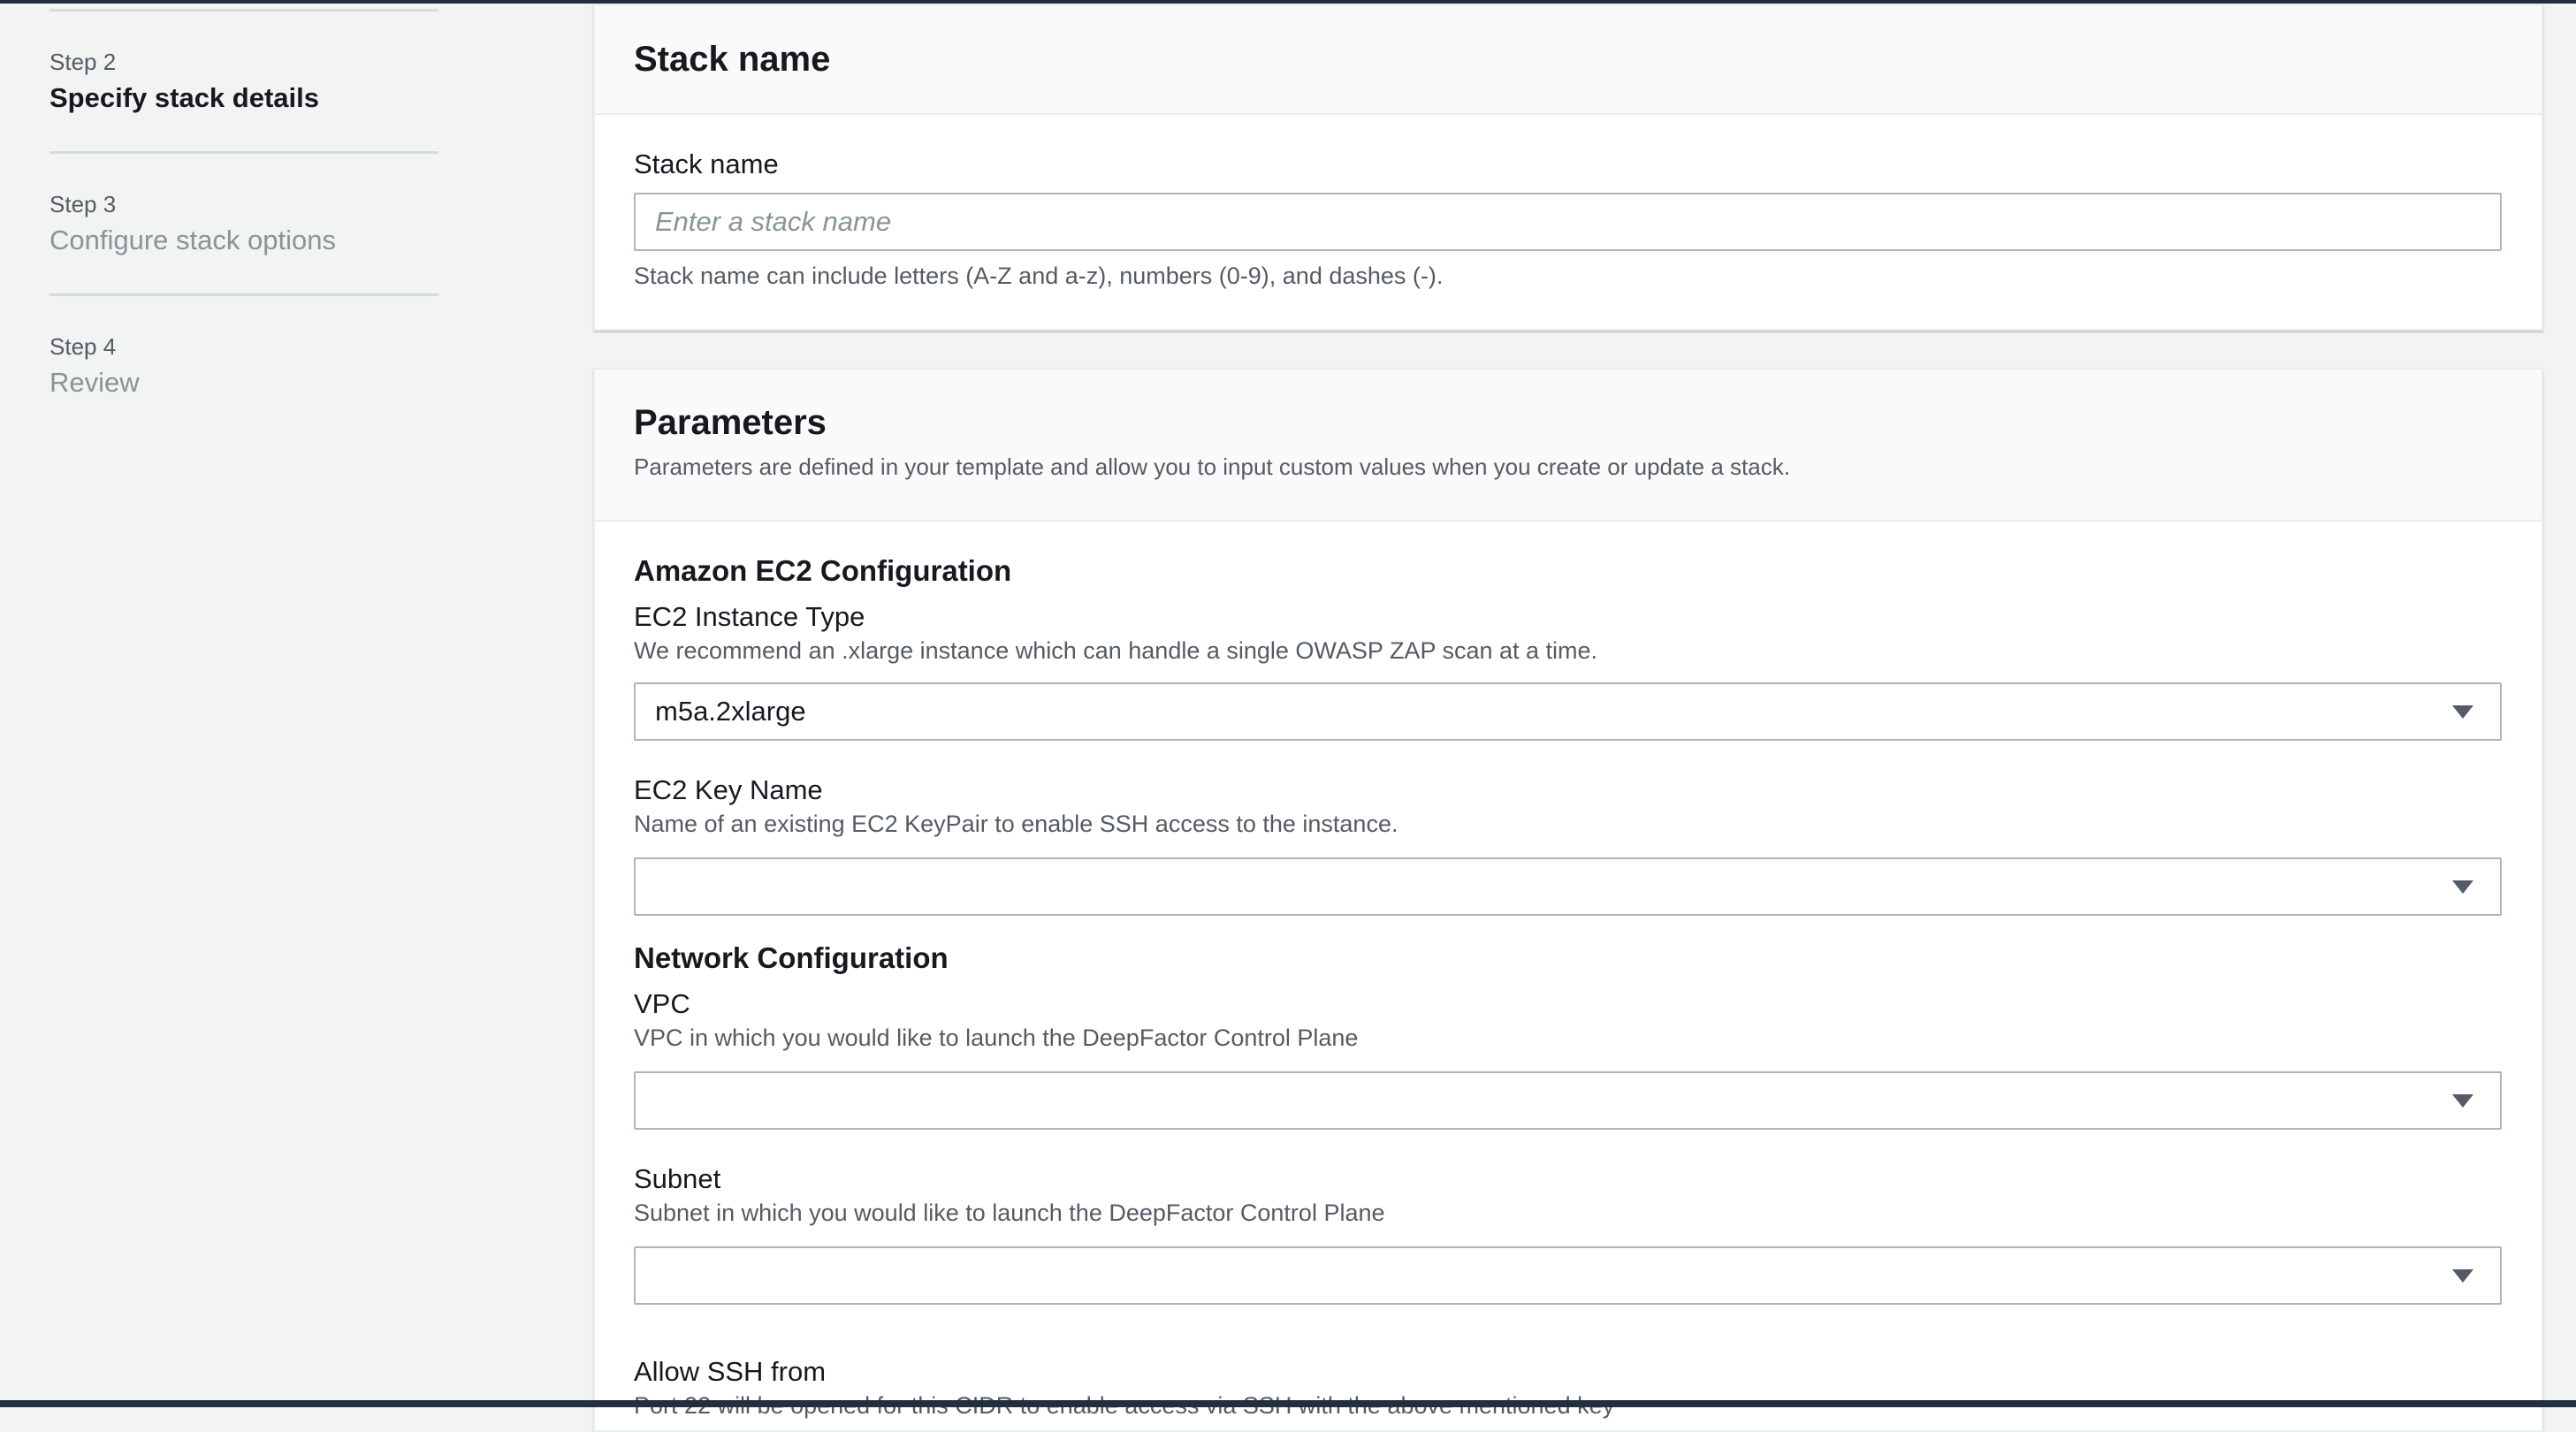 The image size is (2576, 1432). I want to click on key-name-label: EC2 Key Name, so click(728, 789).